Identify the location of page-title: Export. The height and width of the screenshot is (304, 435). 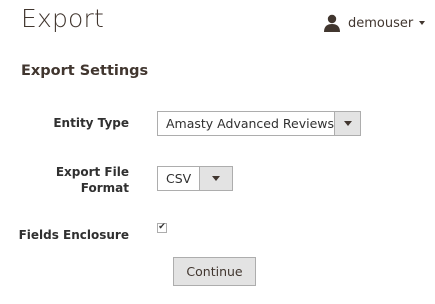
(63, 18).